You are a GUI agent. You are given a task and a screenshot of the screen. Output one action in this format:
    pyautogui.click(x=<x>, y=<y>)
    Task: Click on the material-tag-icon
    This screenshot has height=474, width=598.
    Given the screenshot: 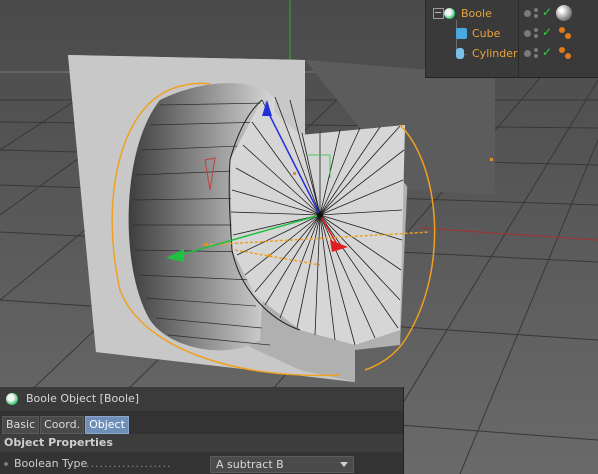 What is the action you would take?
    pyautogui.click(x=564, y=13)
    